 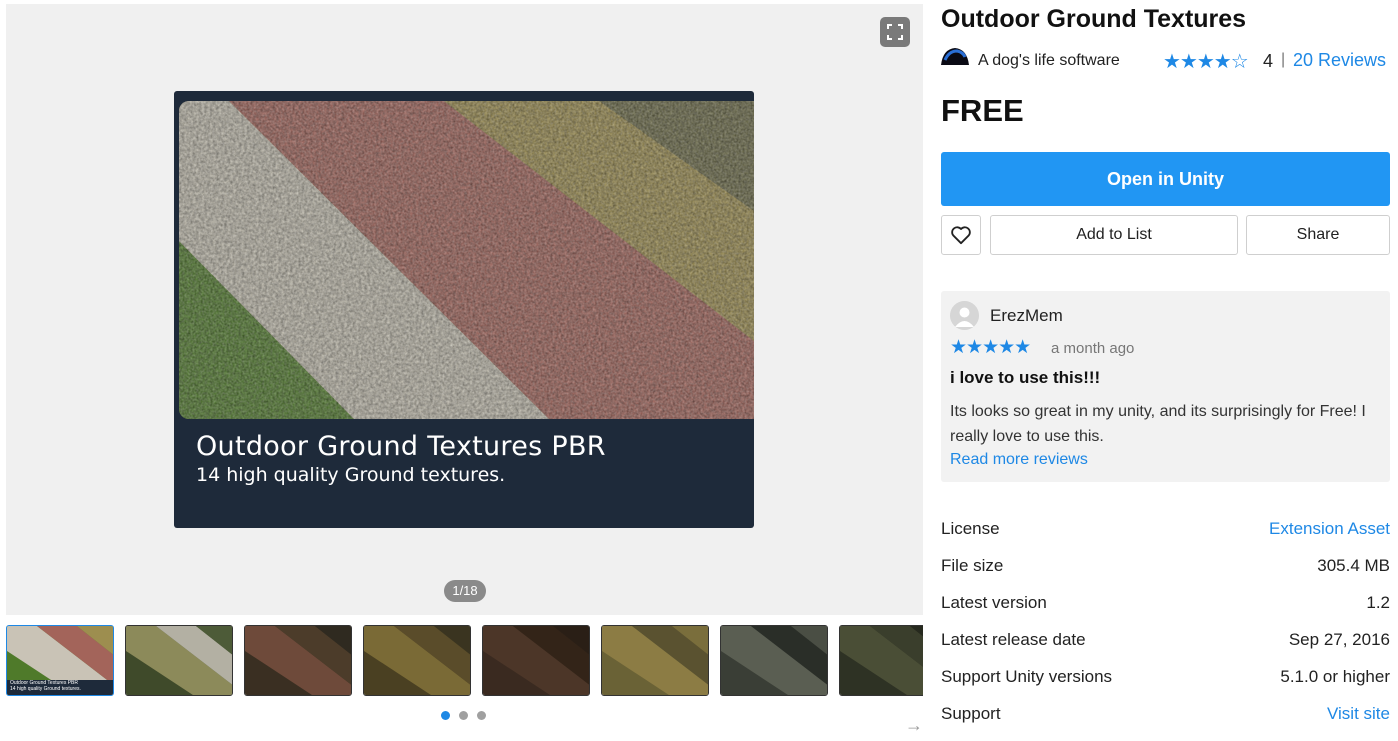 I want to click on info-label: Latest version, so click(x=994, y=602).